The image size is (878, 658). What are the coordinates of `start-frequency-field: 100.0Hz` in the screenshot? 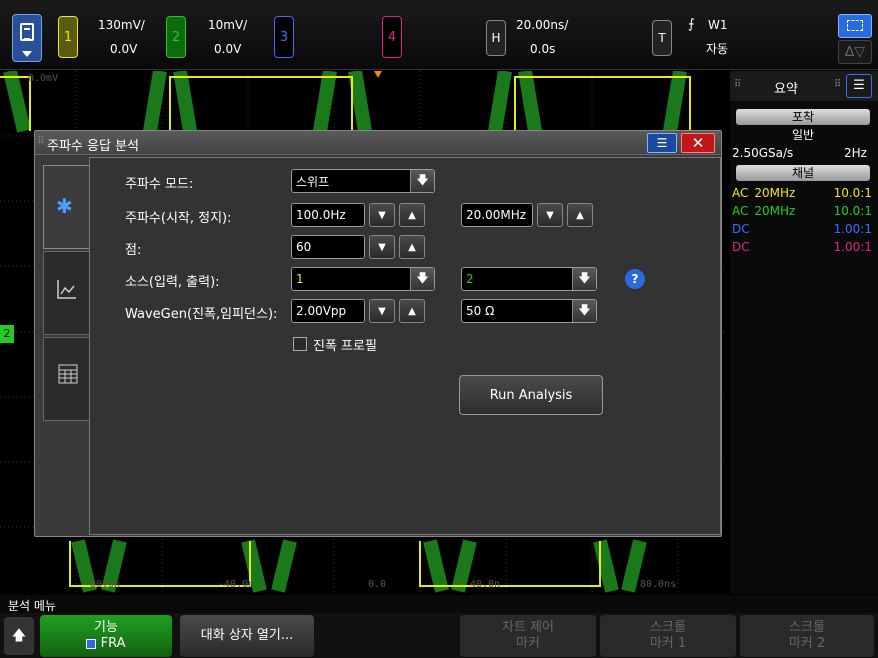 It's located at (328, 215).